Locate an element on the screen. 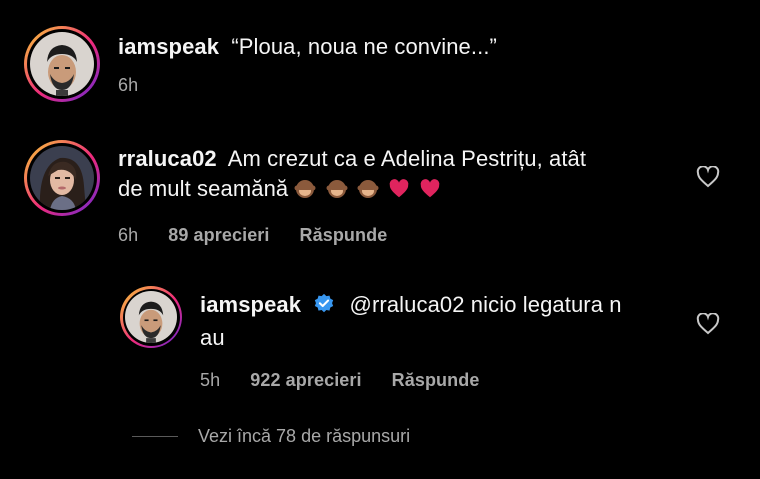 This screenshot has height=479, width=760. comment-text-line1: @rraluca02 nicio legatura n is located at coordinates (485, 304).